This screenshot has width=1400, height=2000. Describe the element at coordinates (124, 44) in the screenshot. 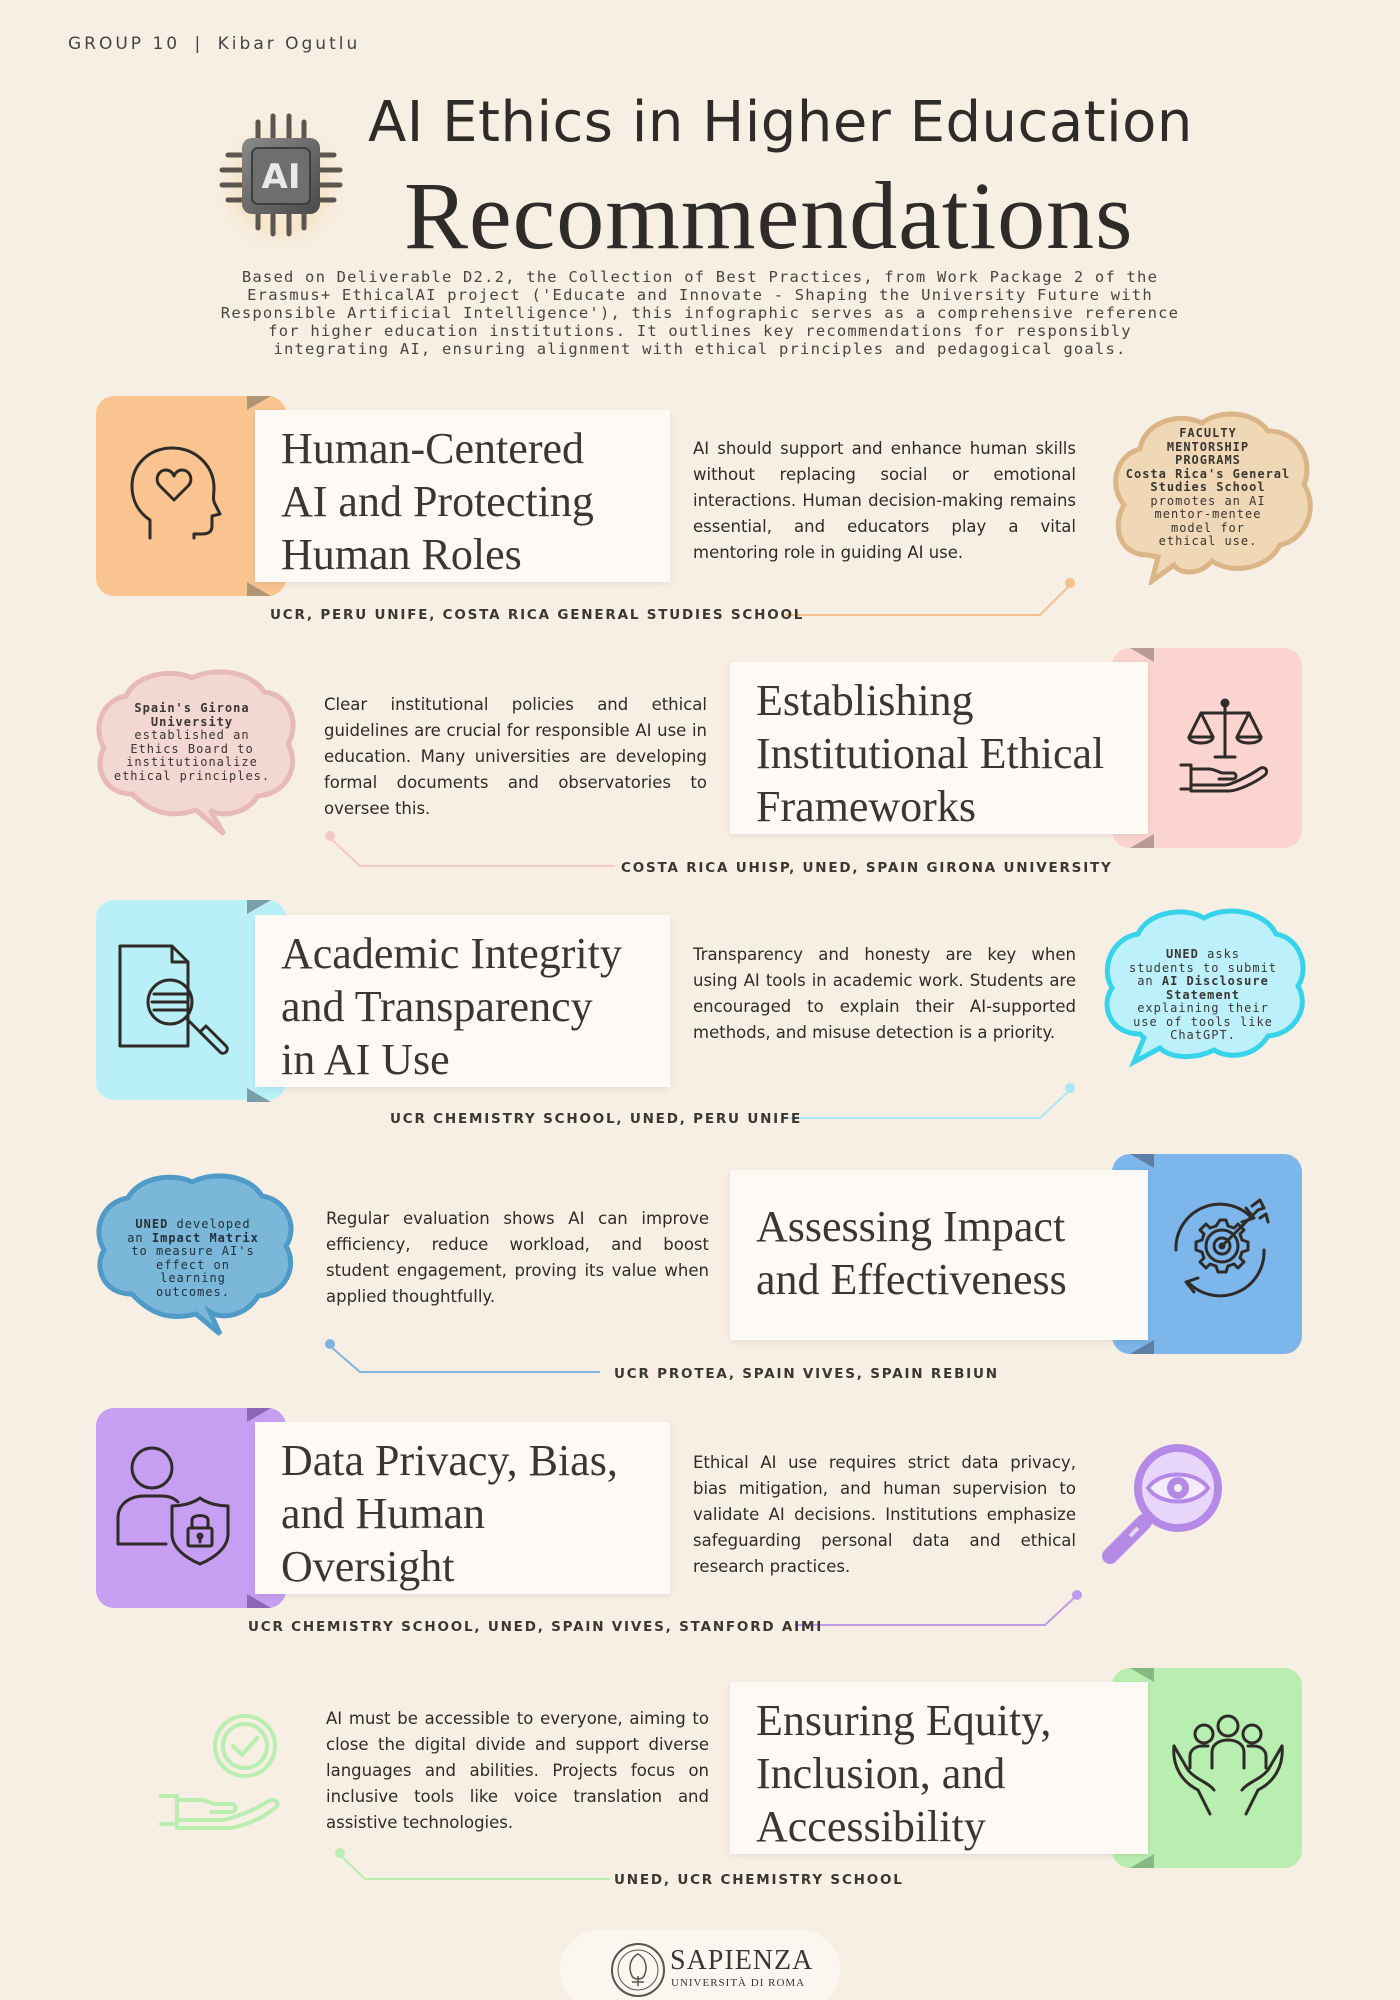

I see `group-label: GROUP 10` at that location.